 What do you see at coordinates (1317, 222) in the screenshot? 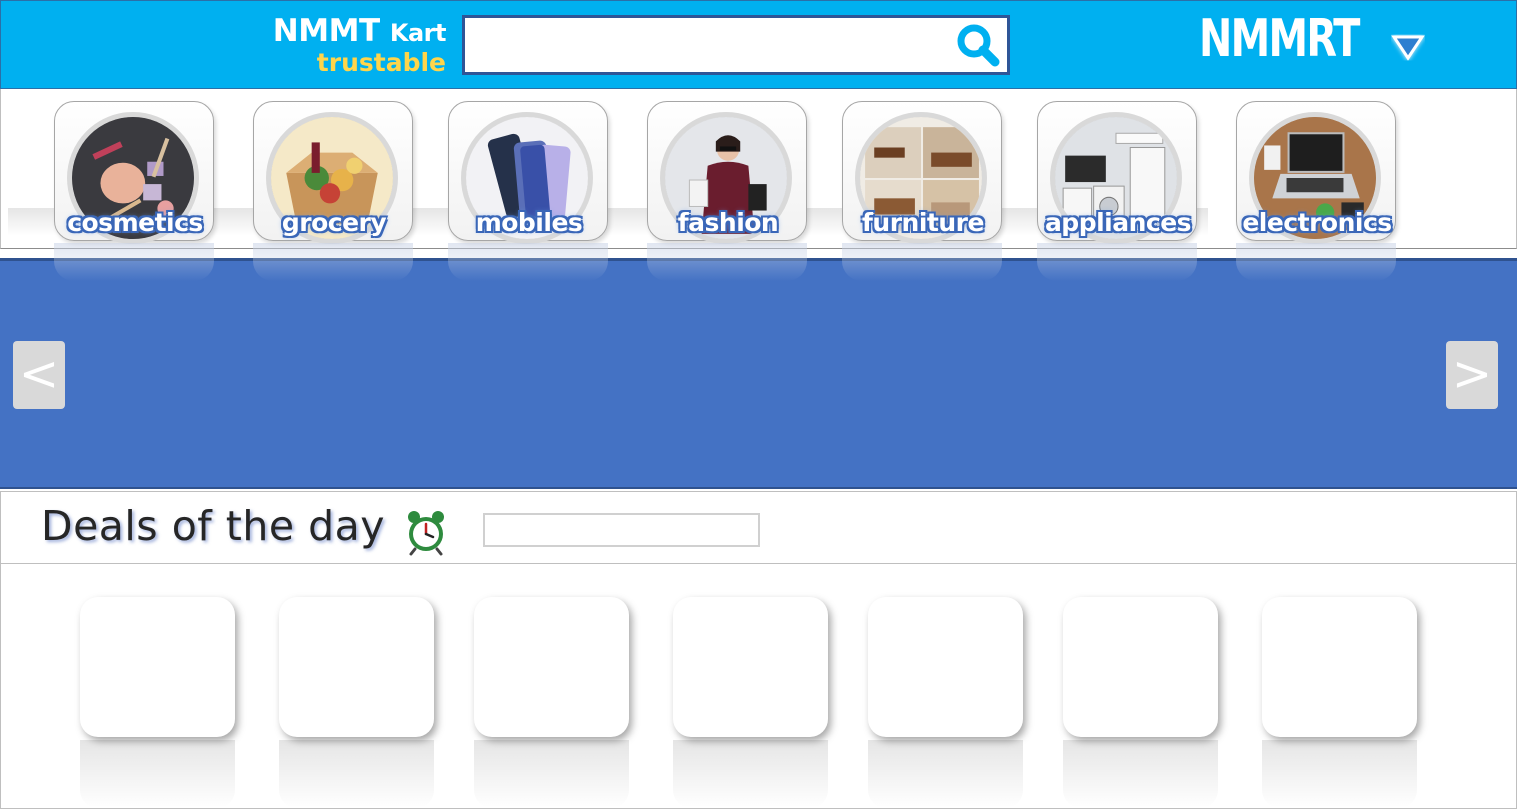
I see `category-label: electronics` at bounding box center [1317, 222].